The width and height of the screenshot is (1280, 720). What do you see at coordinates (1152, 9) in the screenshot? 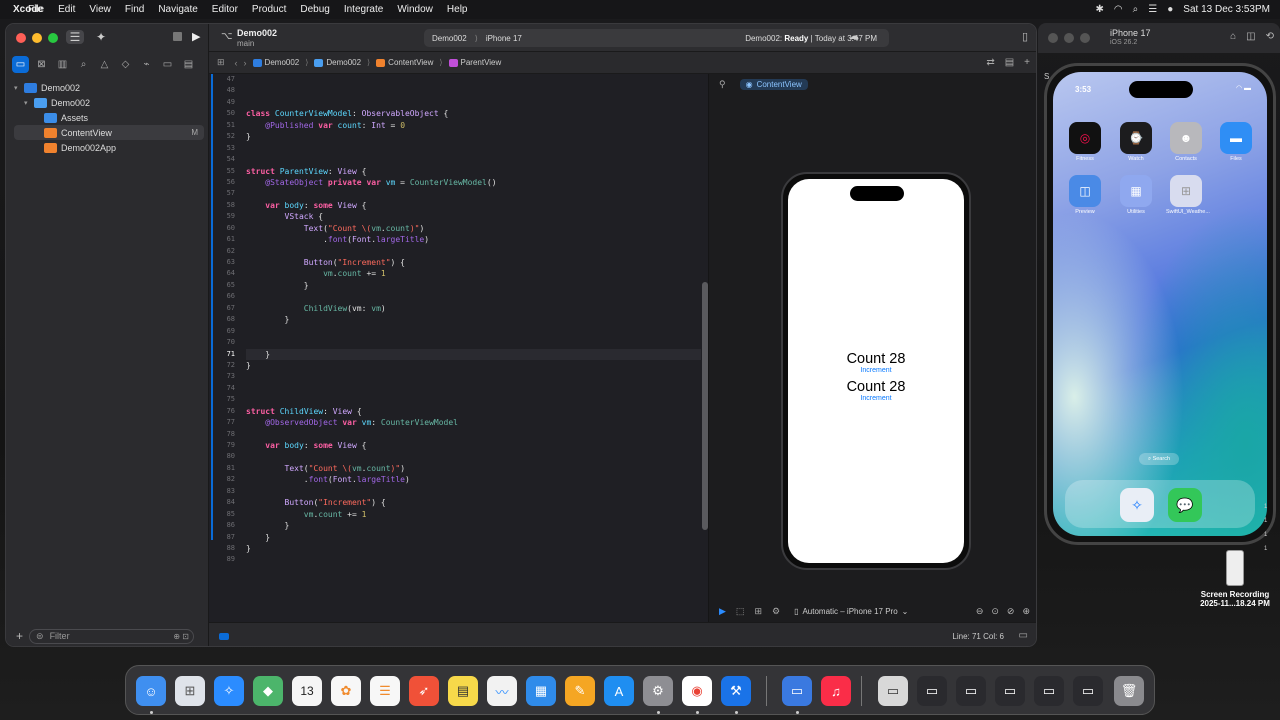
I see `control-center-icon: ☰` at bounding box center [1152, 9].